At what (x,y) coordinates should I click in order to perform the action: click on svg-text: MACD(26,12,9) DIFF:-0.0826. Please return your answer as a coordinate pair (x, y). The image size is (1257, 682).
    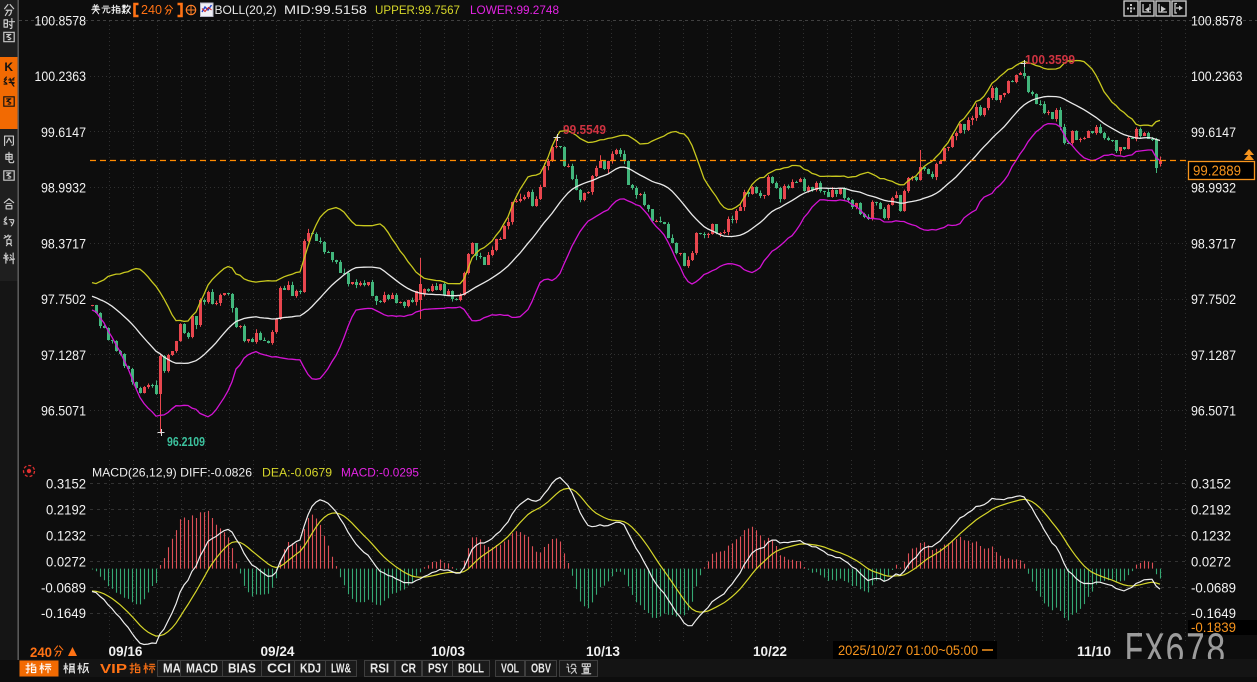
    Looking at the image, I should click on (172, 473).